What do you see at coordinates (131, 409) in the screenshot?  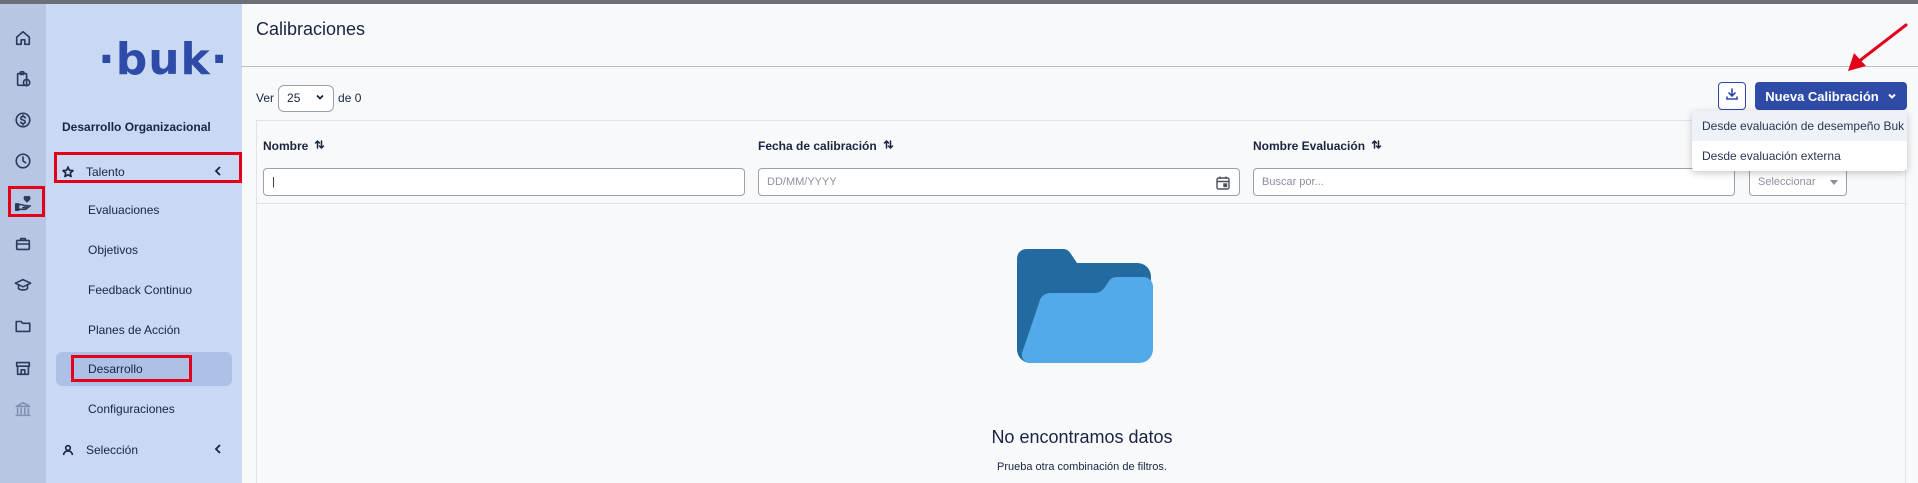 I see `sidebar-item-label: Configuraciones` at bounding box center [131, 409].